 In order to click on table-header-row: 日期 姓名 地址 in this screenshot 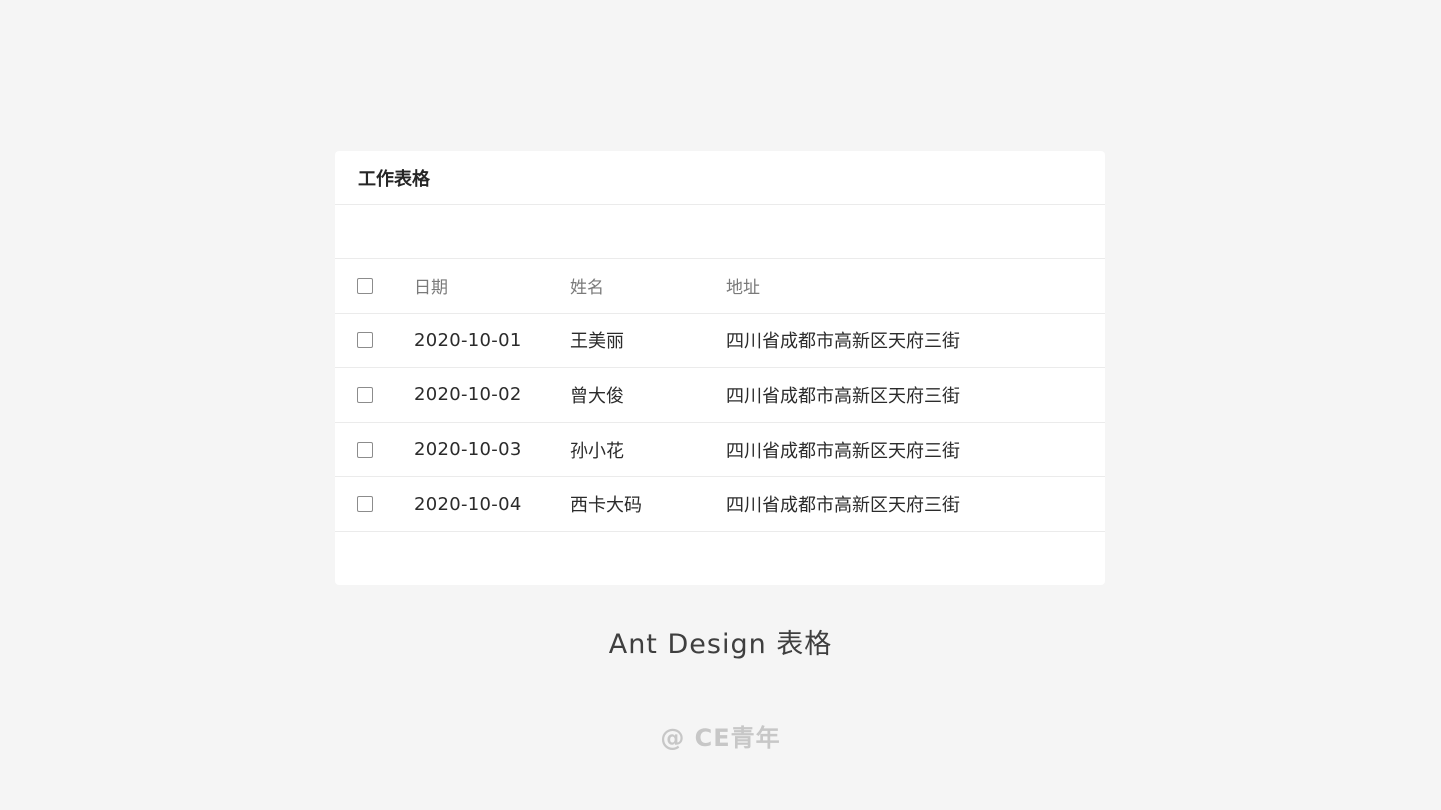, I will do `click(720, 286)`.